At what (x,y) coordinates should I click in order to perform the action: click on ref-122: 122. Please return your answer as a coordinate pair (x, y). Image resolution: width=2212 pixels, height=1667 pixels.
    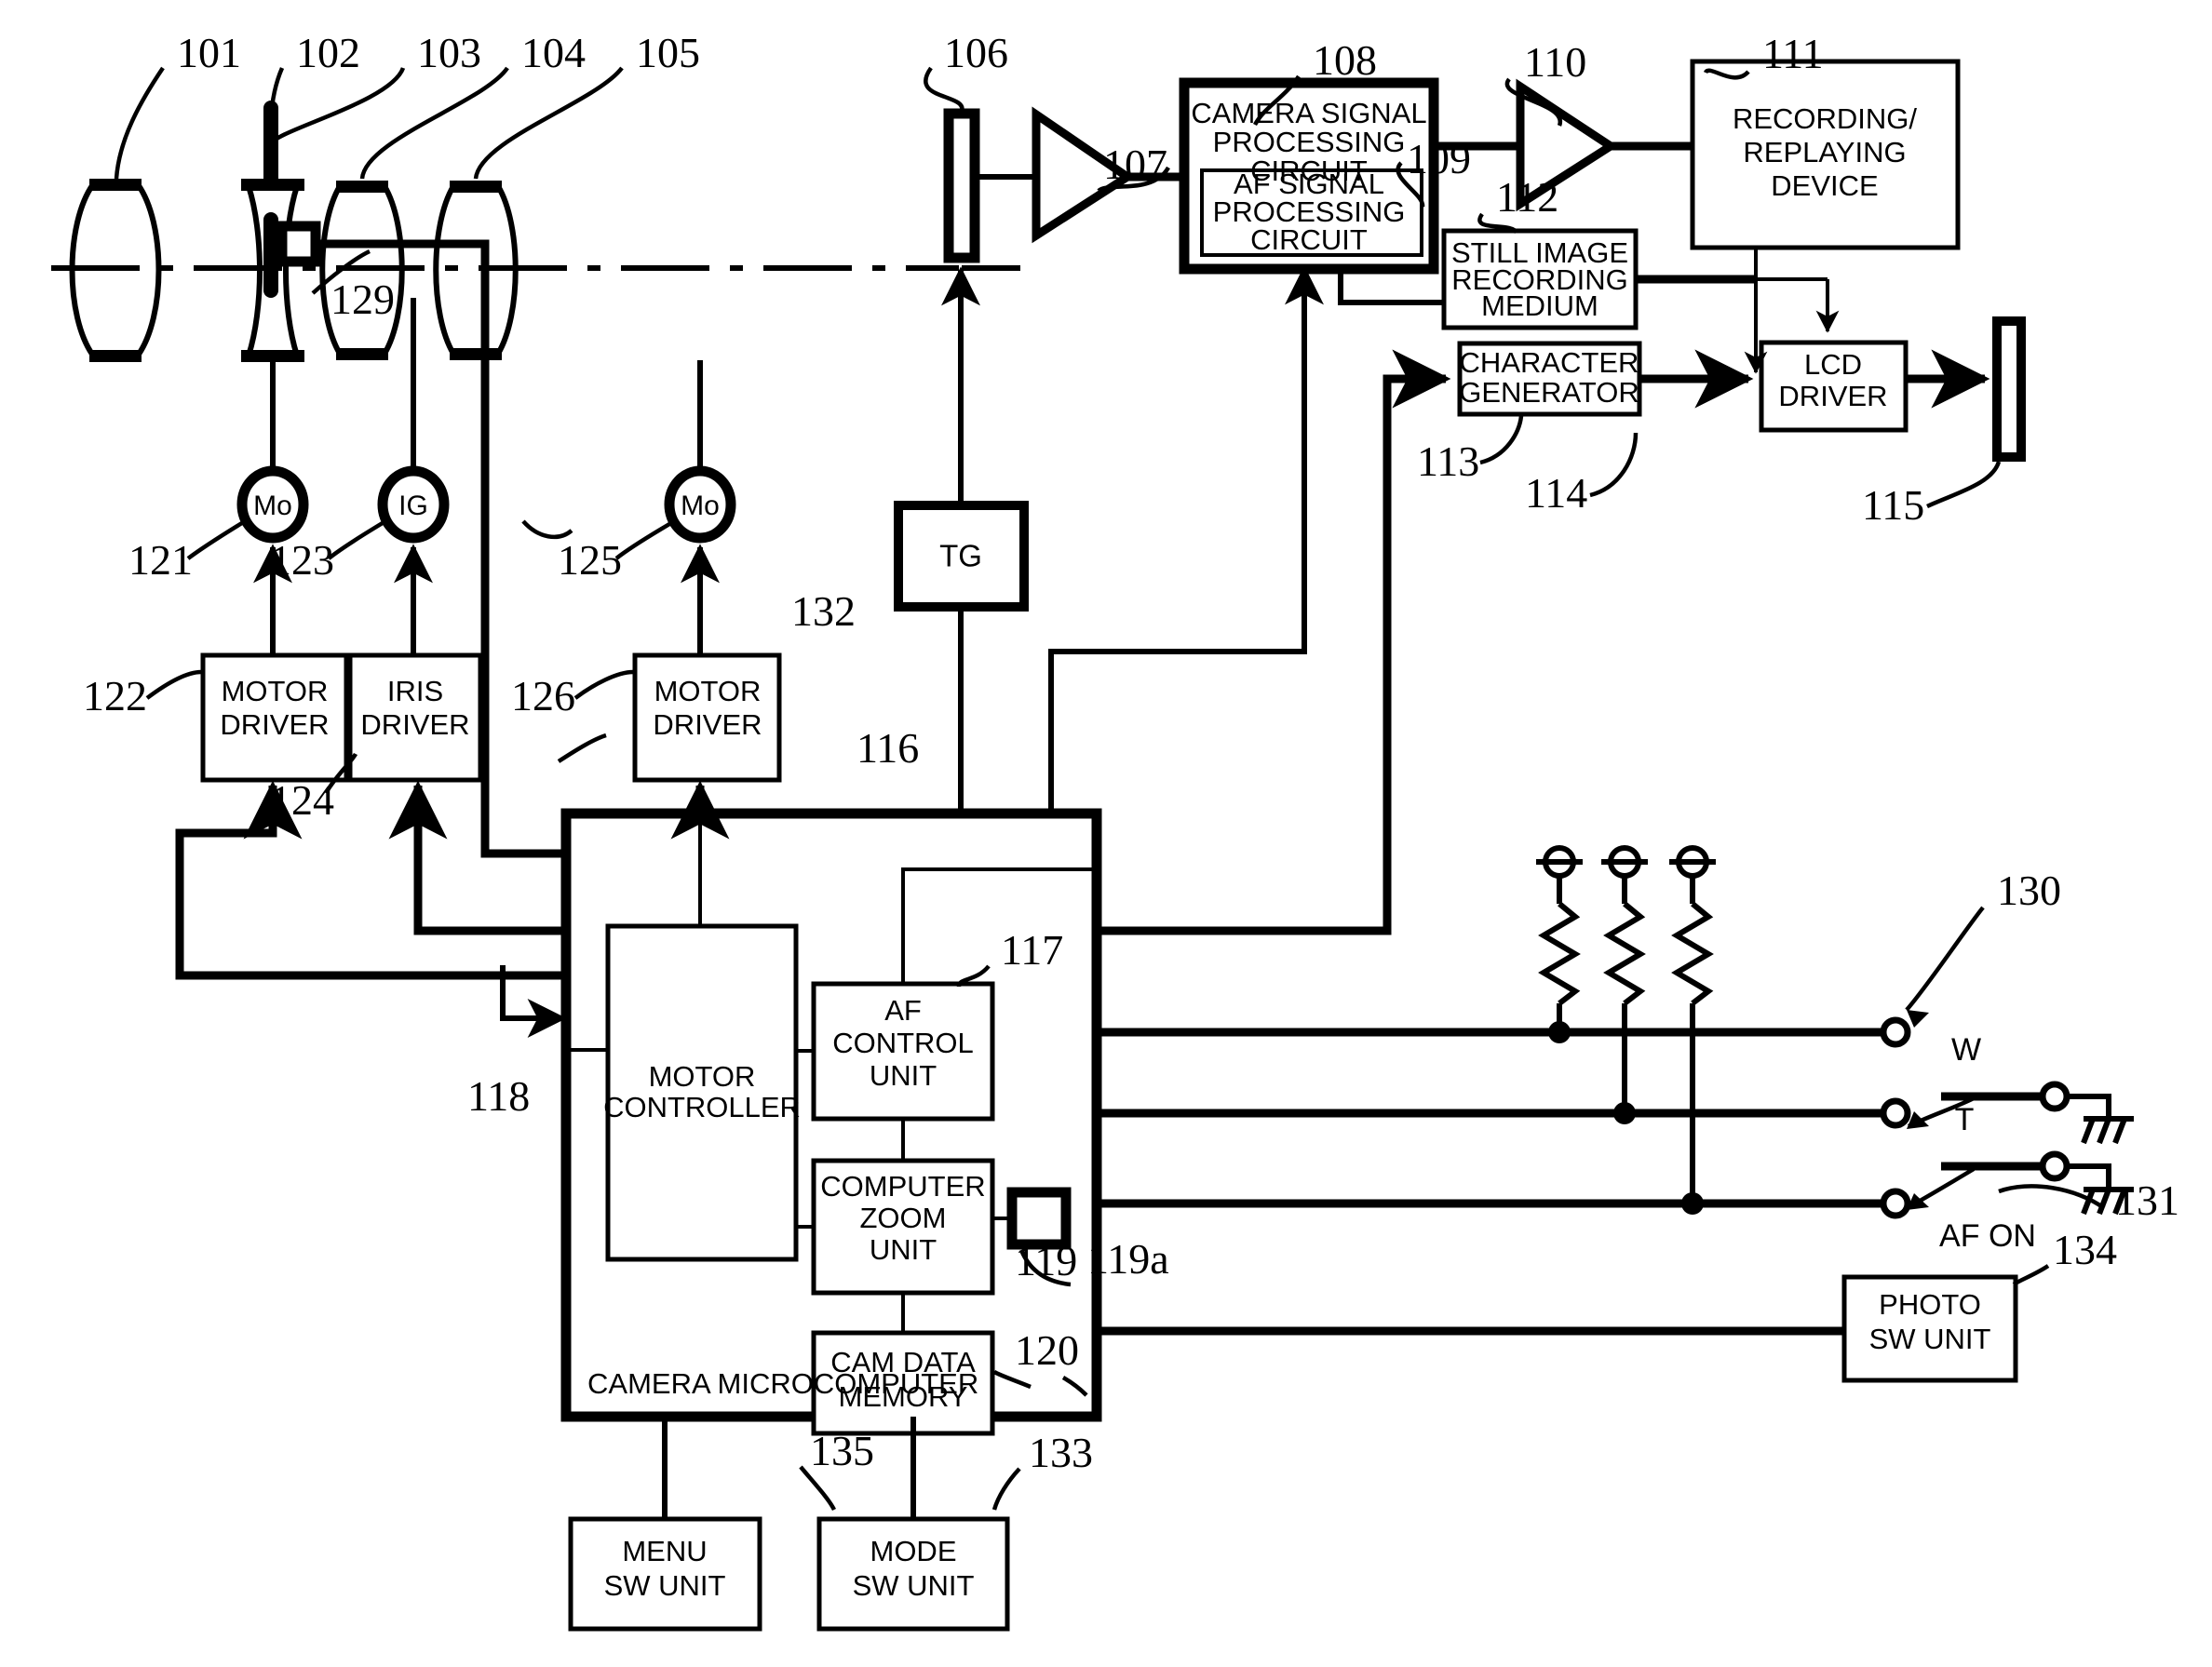
    Looking at the image, I should click on (115, 695).